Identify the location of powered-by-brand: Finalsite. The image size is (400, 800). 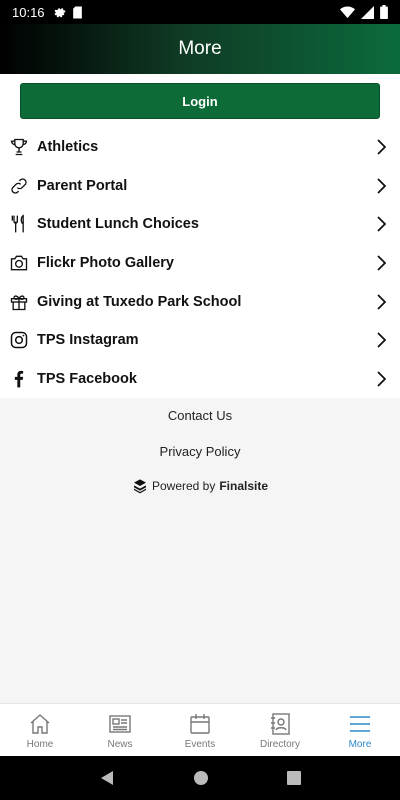
(244, 486).